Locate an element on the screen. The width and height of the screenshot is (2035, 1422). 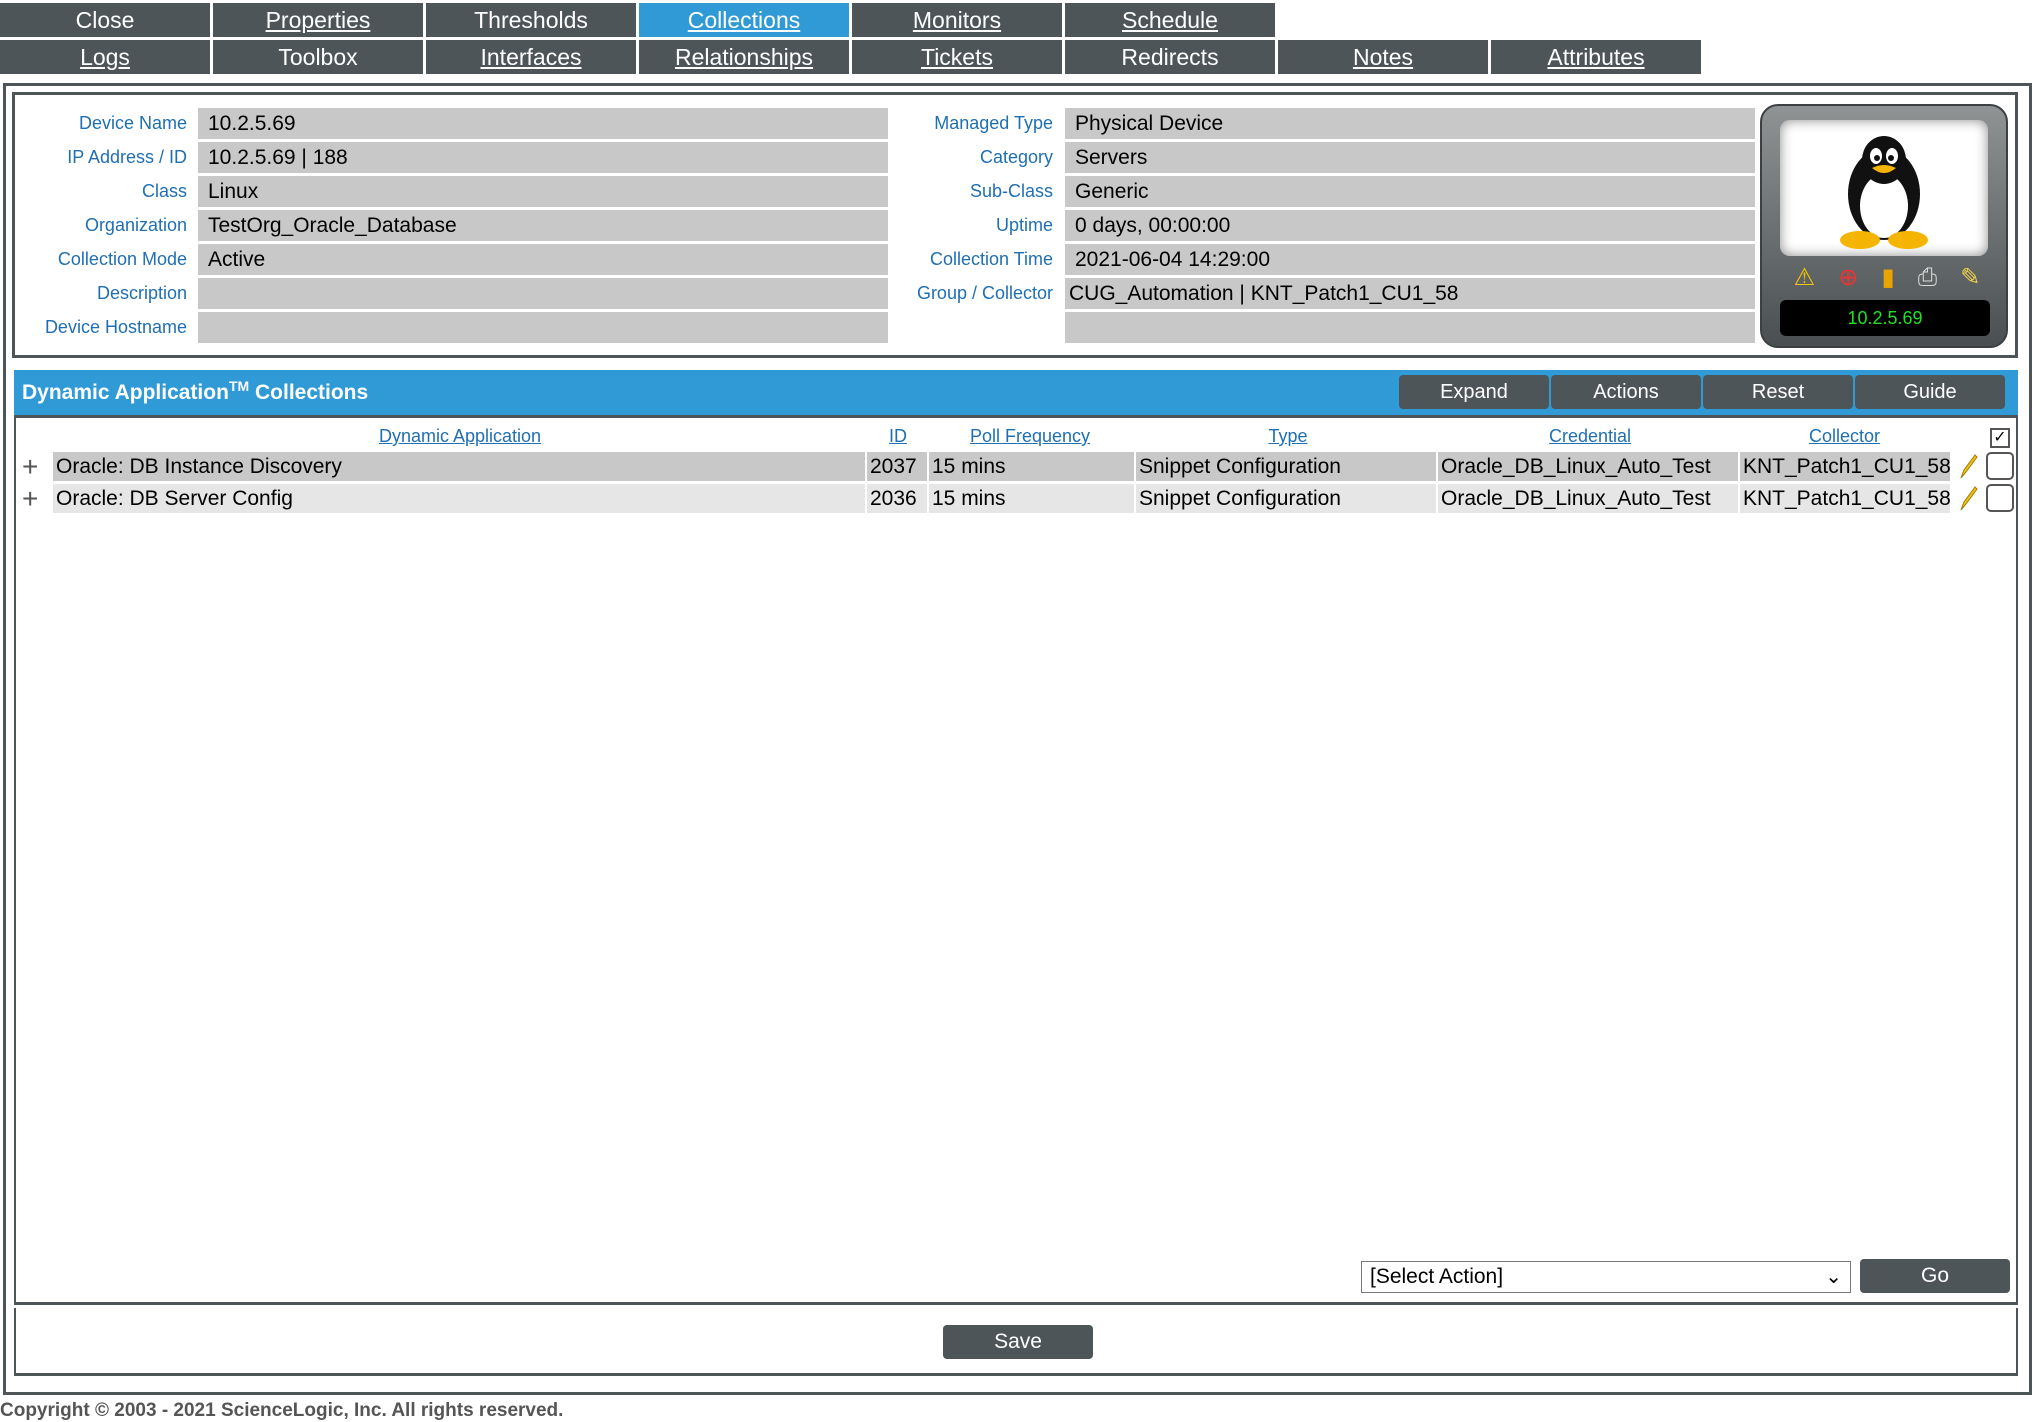
tab-attributes-label: Attributes is located at coordinates (1596, 57).